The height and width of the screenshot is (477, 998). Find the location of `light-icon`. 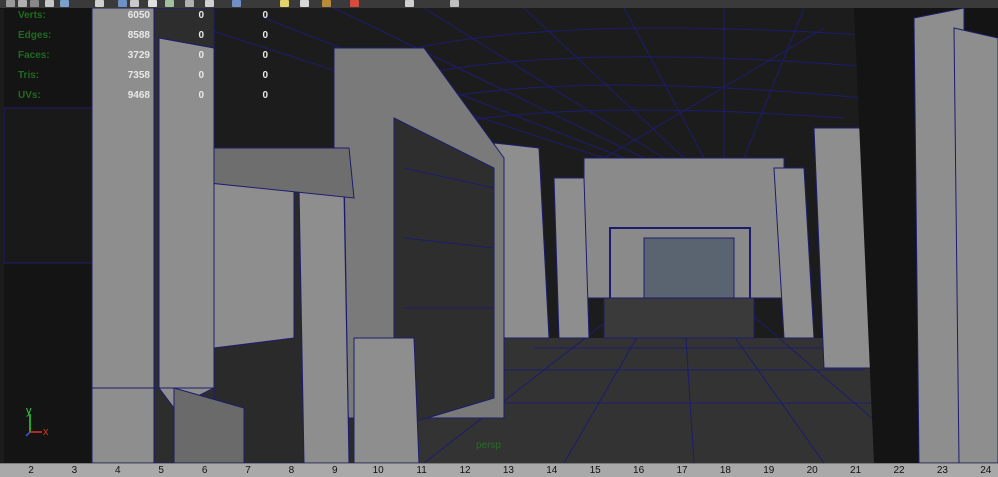

light-icon is located at coordinates (169, 3).